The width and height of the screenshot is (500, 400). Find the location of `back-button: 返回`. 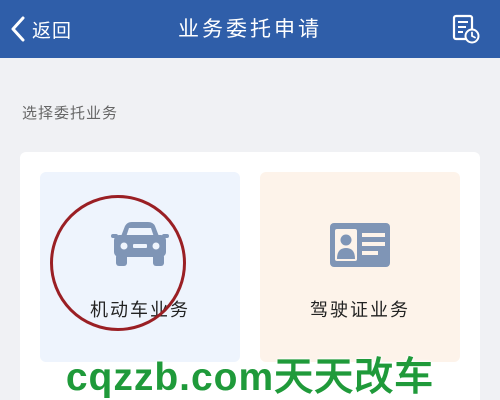

back-button: 返回 is located at coordinates (41, 29).